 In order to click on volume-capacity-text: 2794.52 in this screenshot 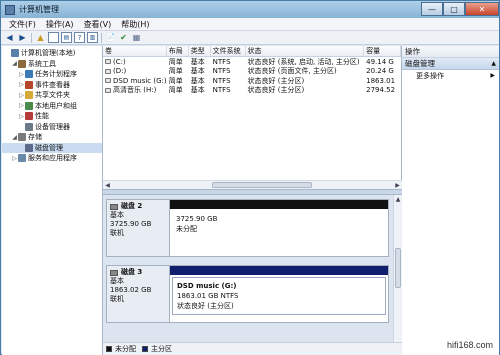, I will do `click(381, 90)`.